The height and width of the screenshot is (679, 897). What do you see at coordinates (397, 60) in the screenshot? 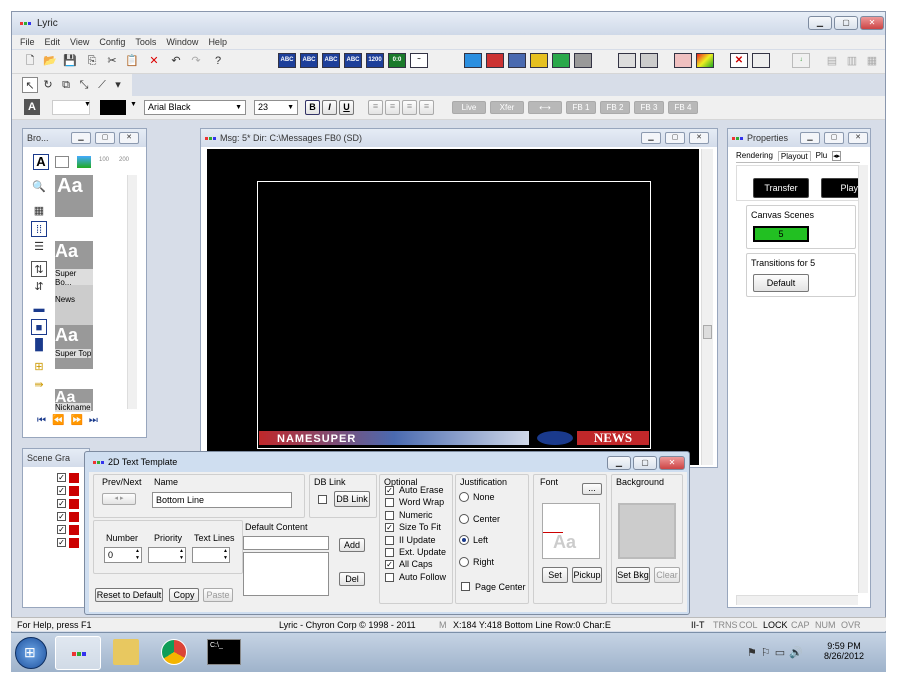
I see `clock-icon: 0:0` at bounding box center [397, 60].